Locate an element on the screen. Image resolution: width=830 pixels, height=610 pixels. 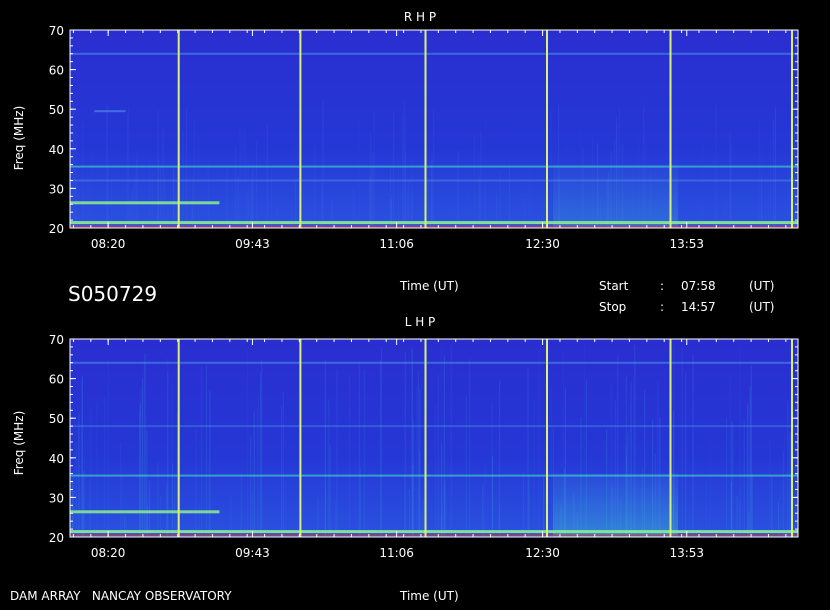
emission-band is located at coordinates (145, 512).